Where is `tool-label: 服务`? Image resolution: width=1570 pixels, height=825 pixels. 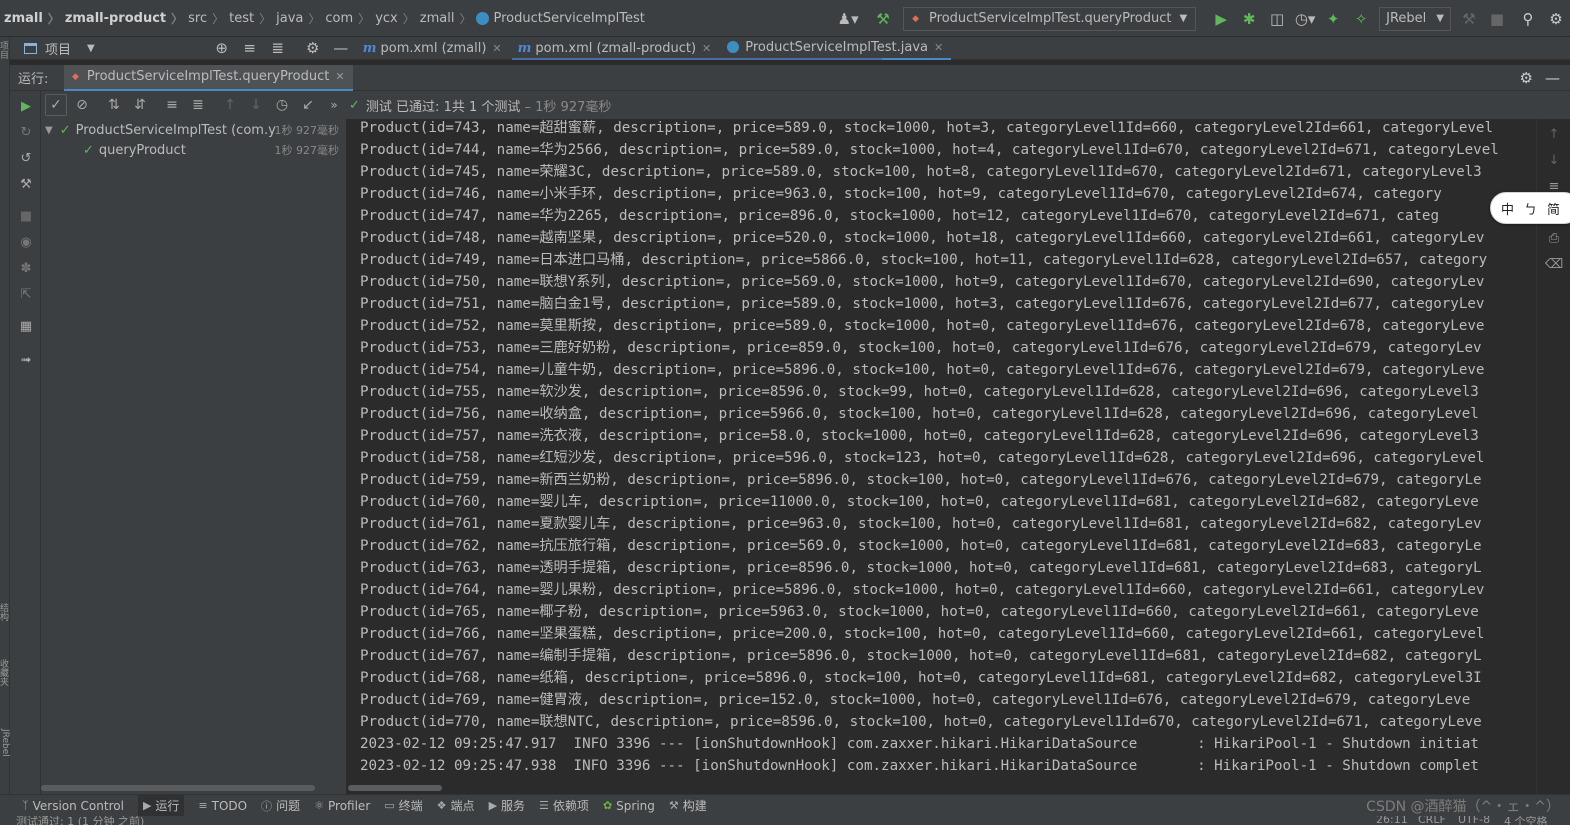 tool-label: 服务 is located at coordinates (513, 806).